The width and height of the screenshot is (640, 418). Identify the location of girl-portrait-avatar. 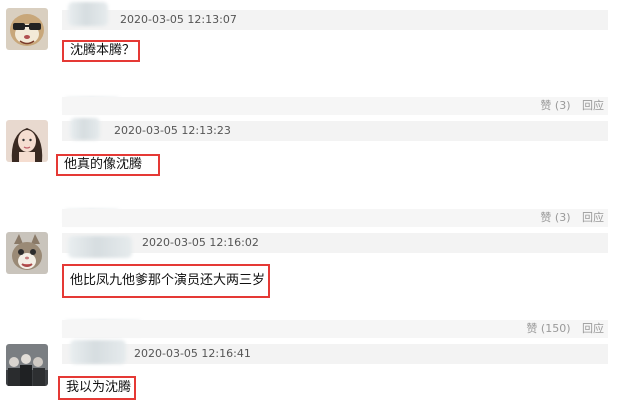
(27, 141).